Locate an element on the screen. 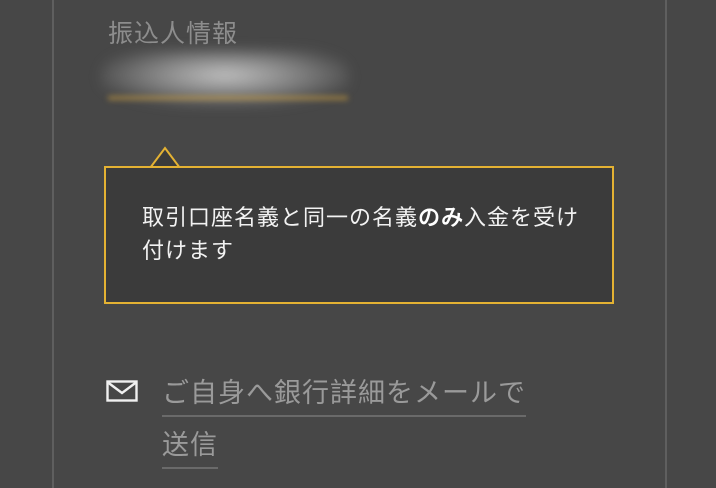 The width and height of the screenshot is (716, 488). payer-info-label: 振込人情報 is located at coordinates (173, 33).